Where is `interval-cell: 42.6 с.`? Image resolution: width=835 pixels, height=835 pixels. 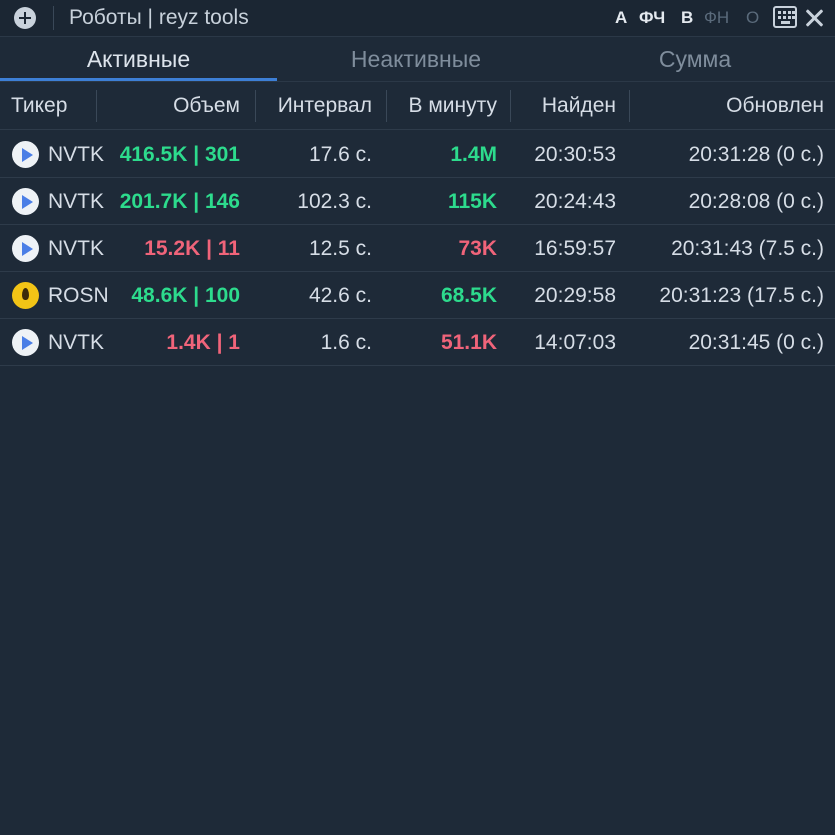 interval-cell: 42.6 с. is located at coordinates (340, 295).